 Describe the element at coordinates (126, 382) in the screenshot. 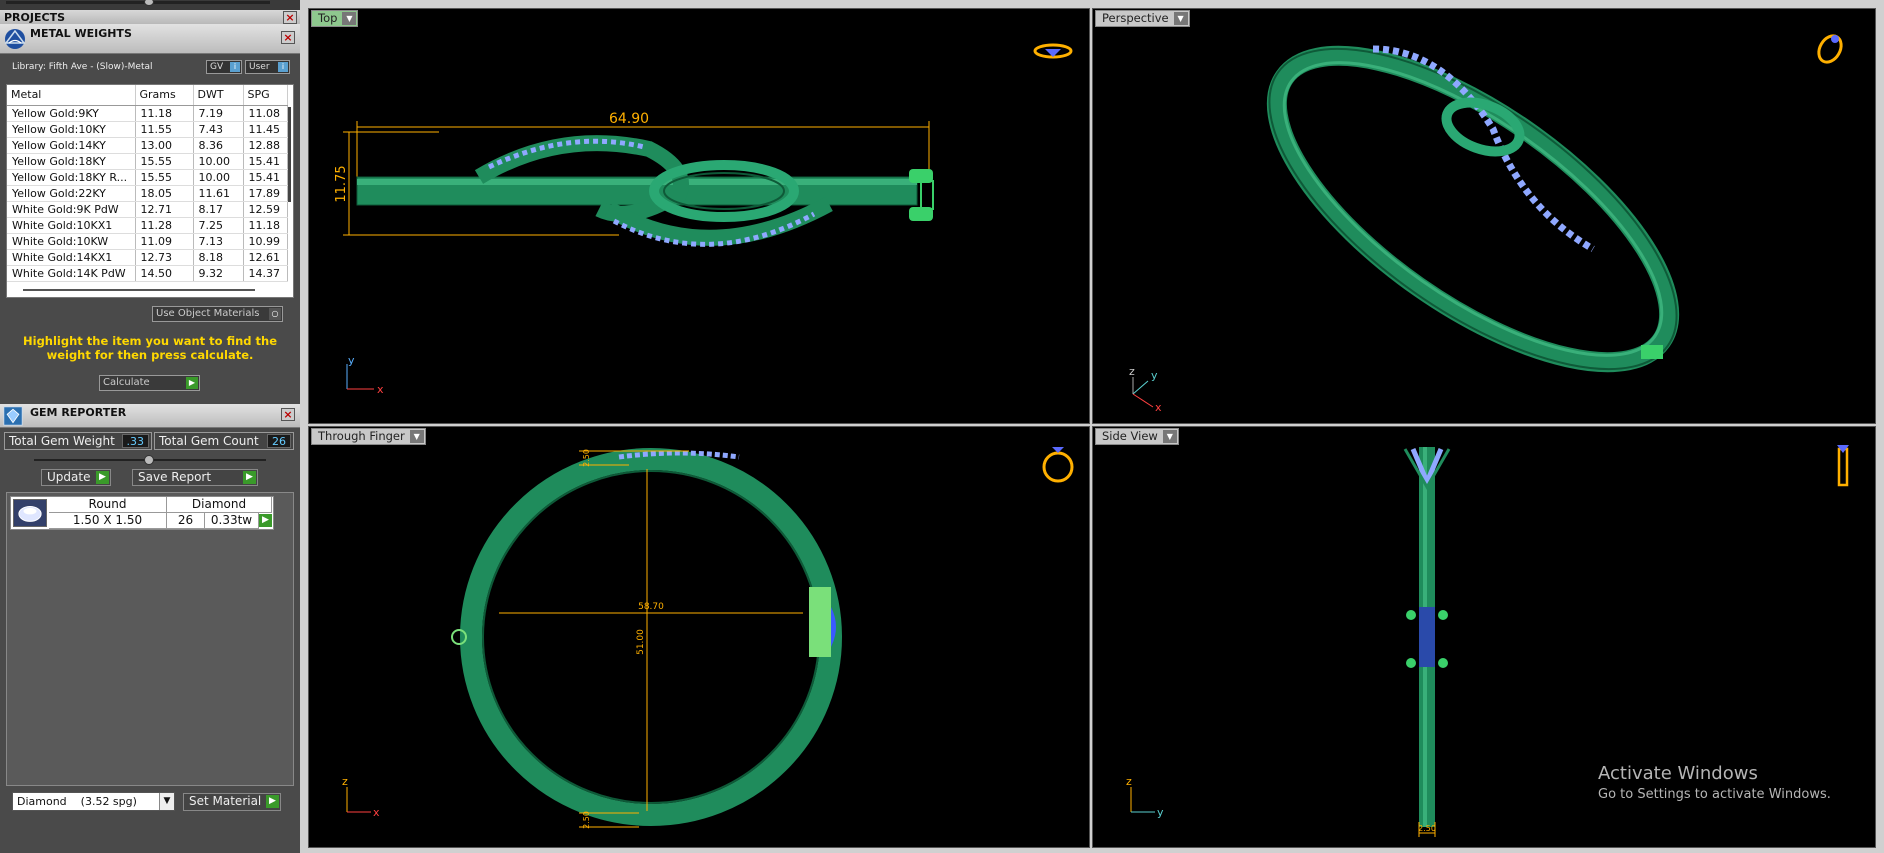

I see `calculate-label: Calculate` at that location.